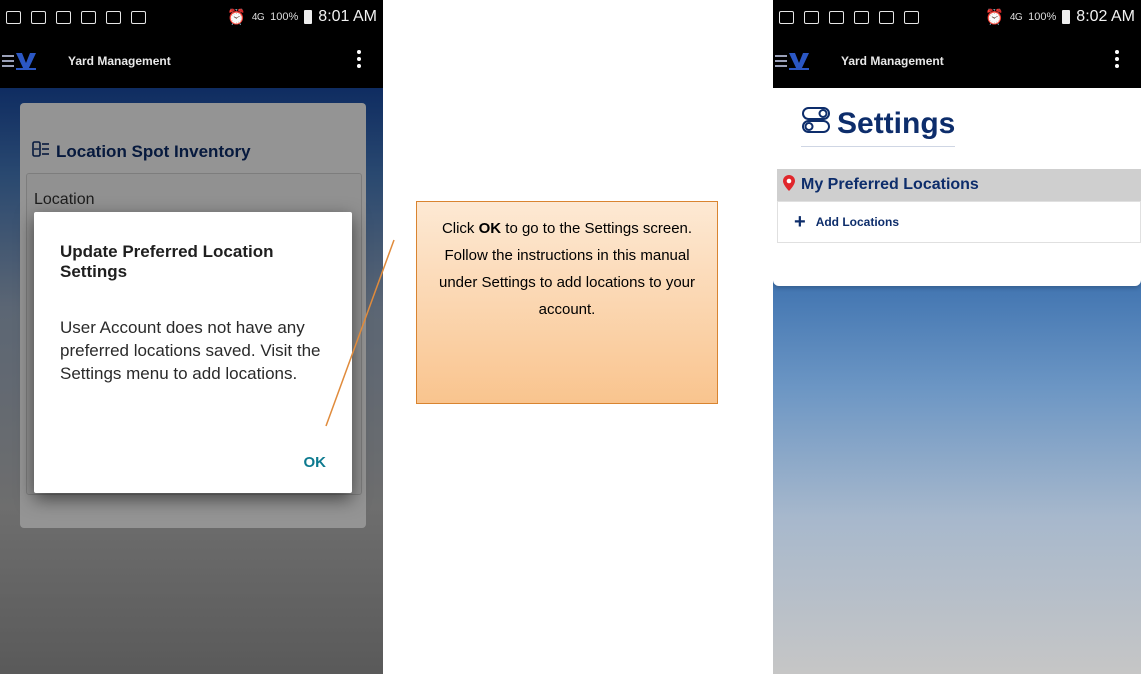 The image size is (1141, 674). I want to click on add-locations-button: + Add Locations, so click(959, 222).